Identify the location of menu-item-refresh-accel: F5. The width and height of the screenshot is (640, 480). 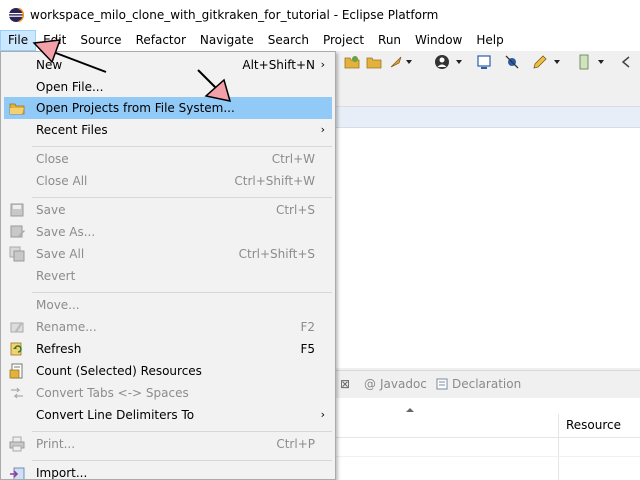
(307, 349).